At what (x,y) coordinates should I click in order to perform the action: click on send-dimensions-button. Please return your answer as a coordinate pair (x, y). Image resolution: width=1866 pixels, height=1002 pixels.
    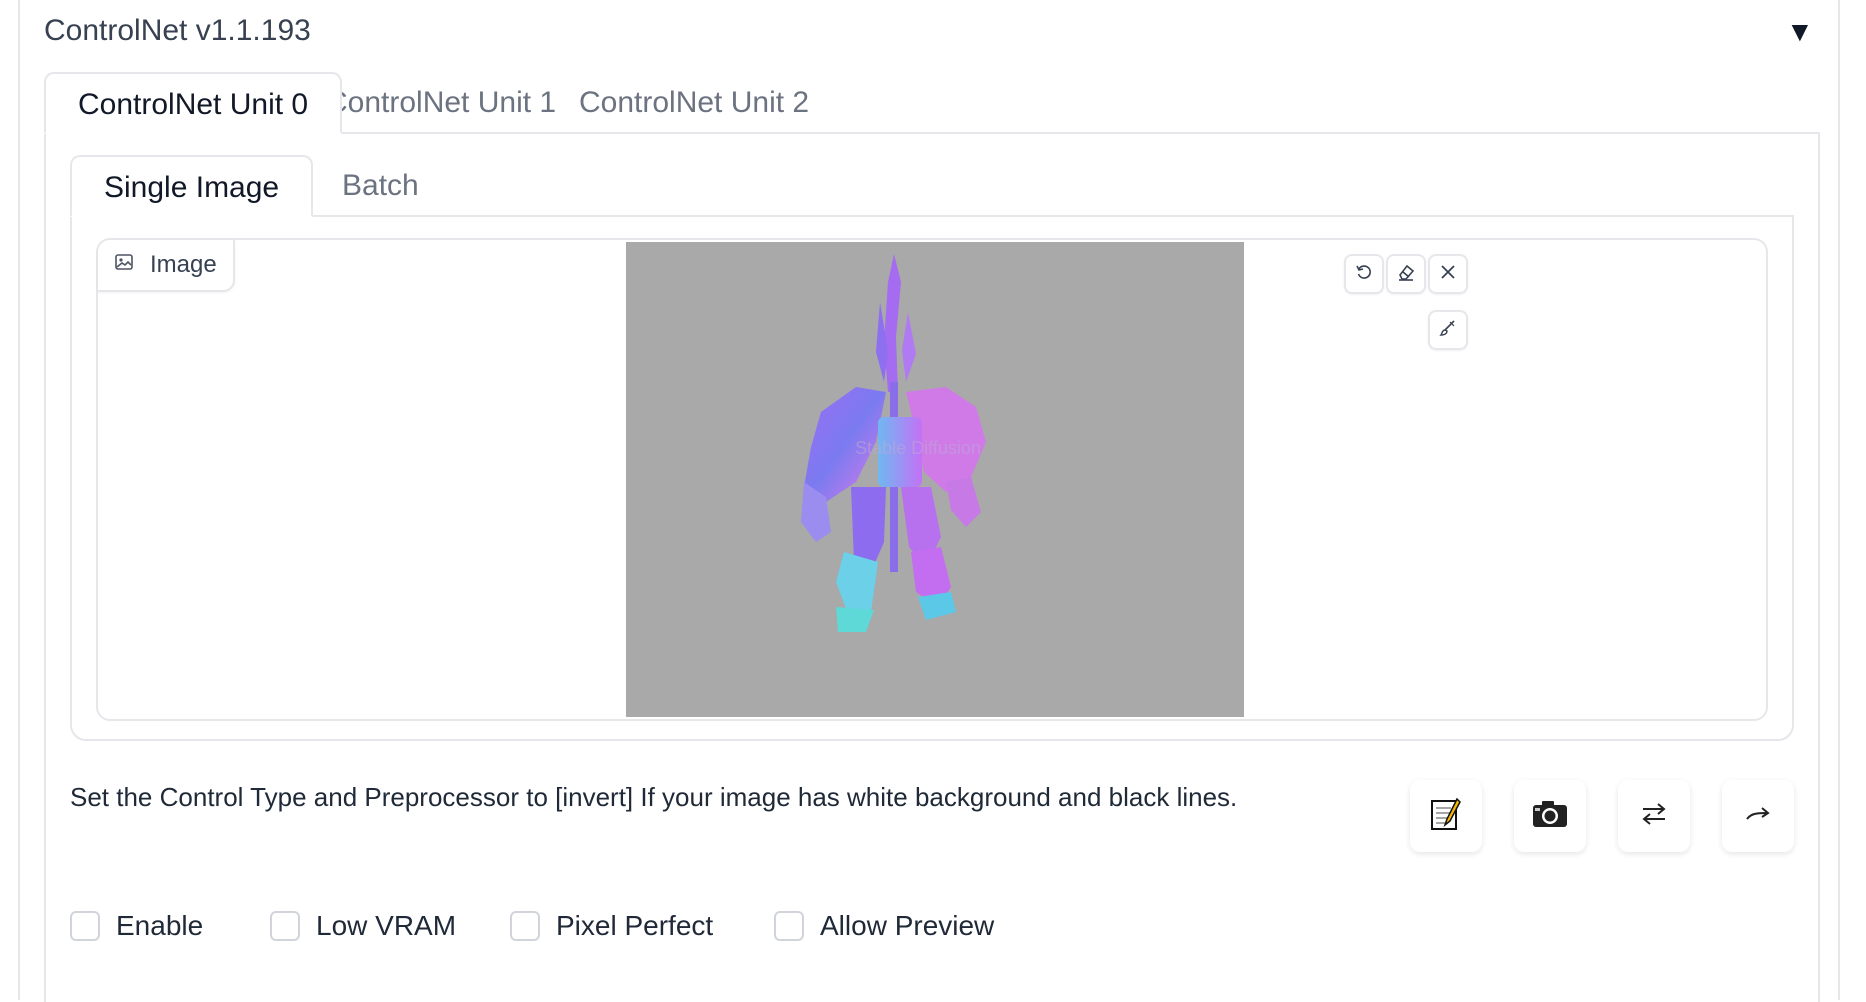
    Looking at the image, I should click on (1758, 816).